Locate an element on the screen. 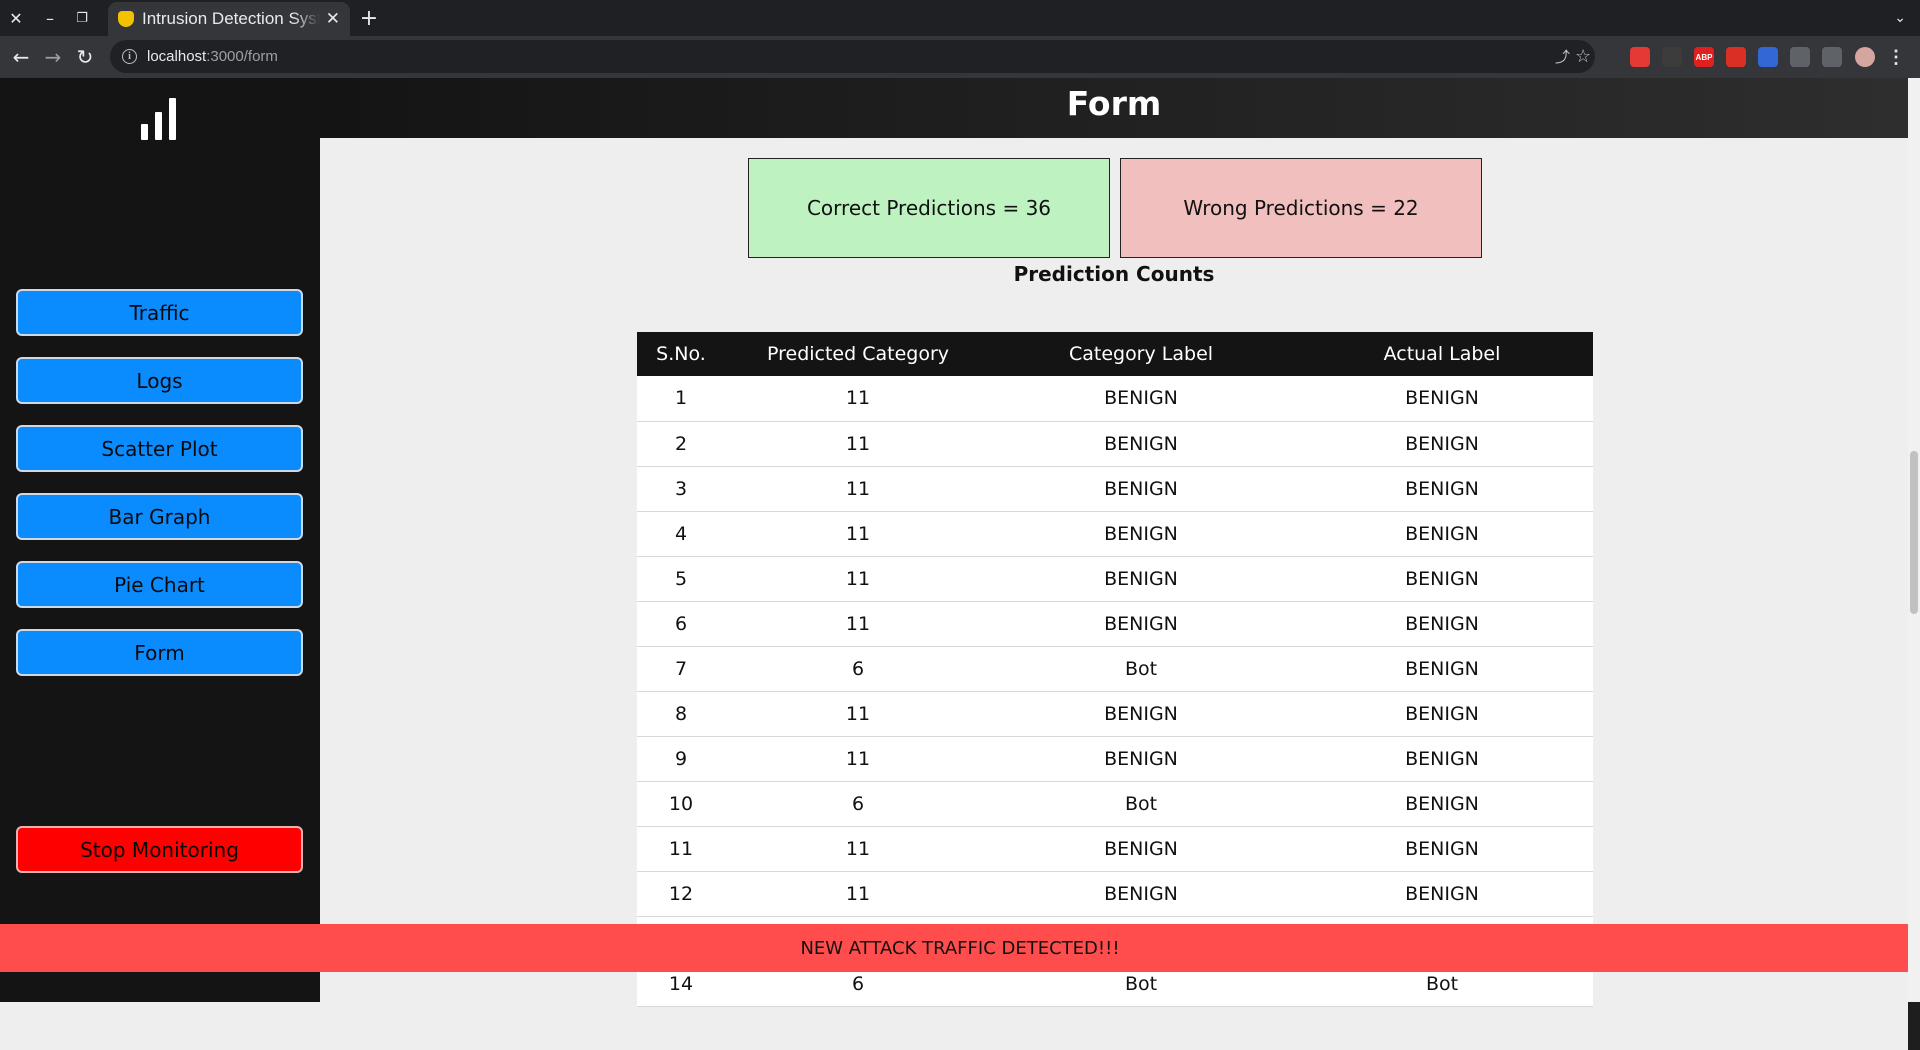  nav-bar-graph-button: Bar Graph is located at coordinates (159, 516).